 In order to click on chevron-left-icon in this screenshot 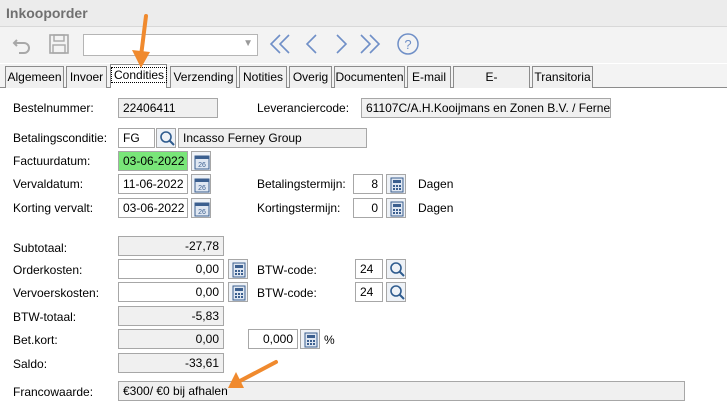, I will do `click(312, 44)`.